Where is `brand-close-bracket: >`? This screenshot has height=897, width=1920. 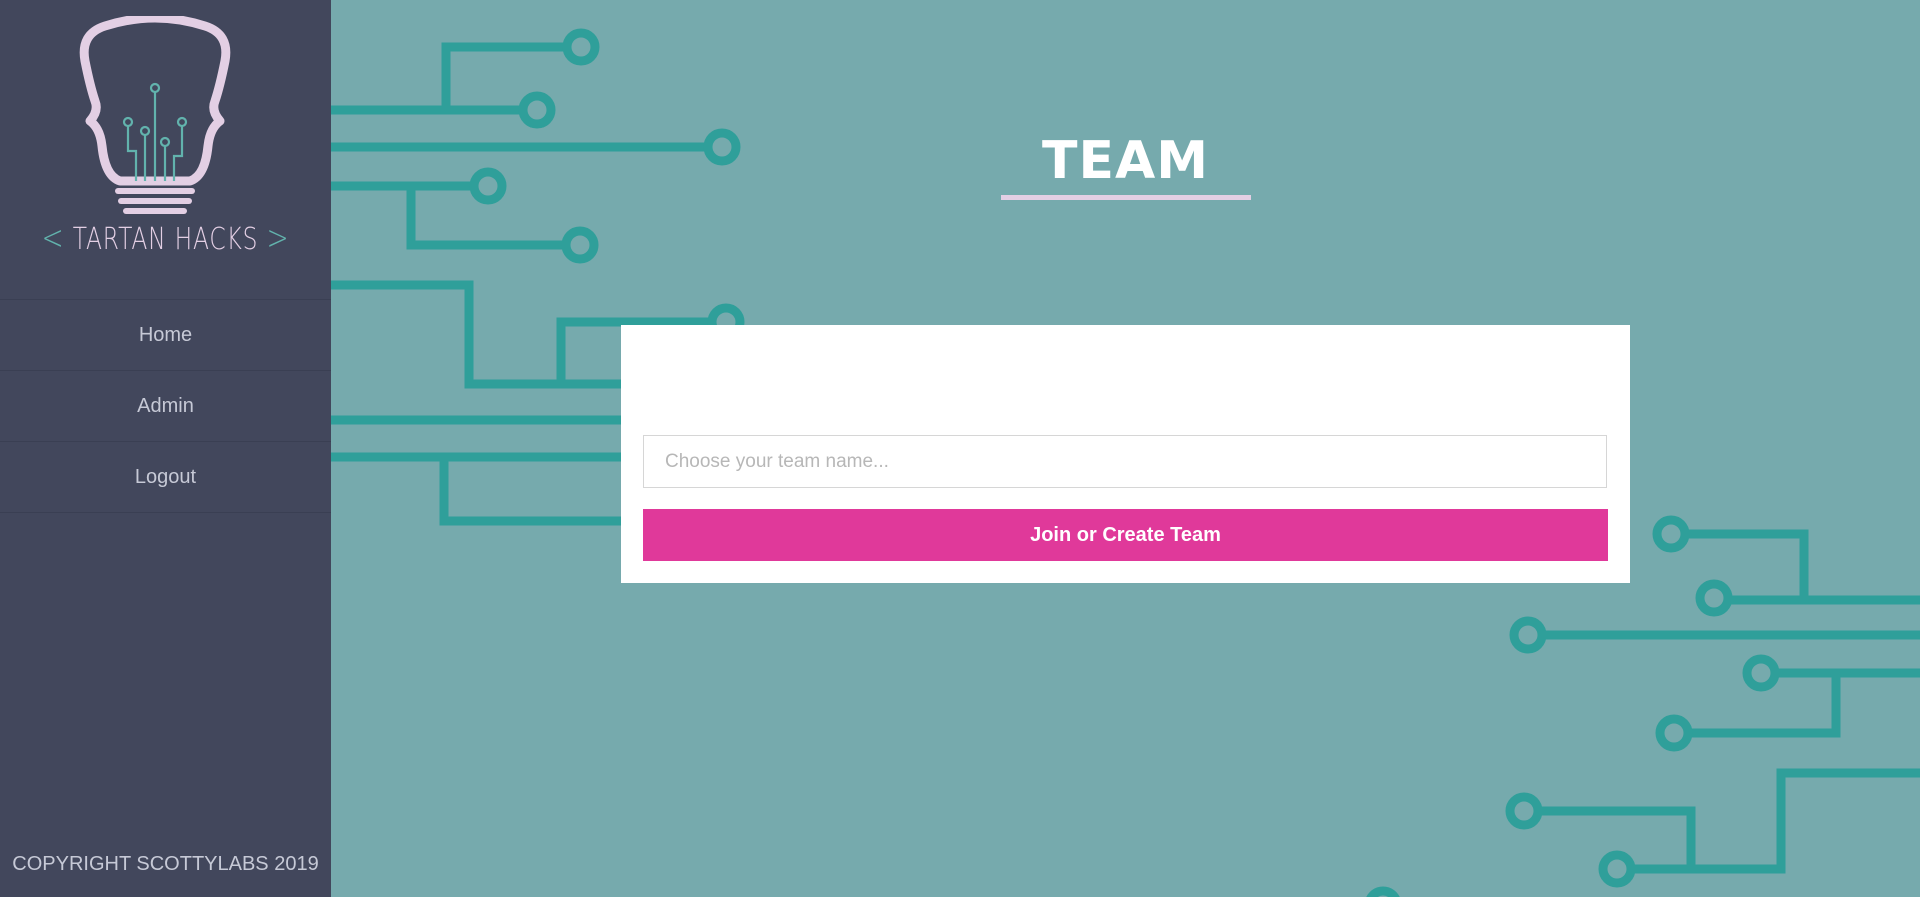
brand-close-bracket: > is located at coordinates (278, 238).